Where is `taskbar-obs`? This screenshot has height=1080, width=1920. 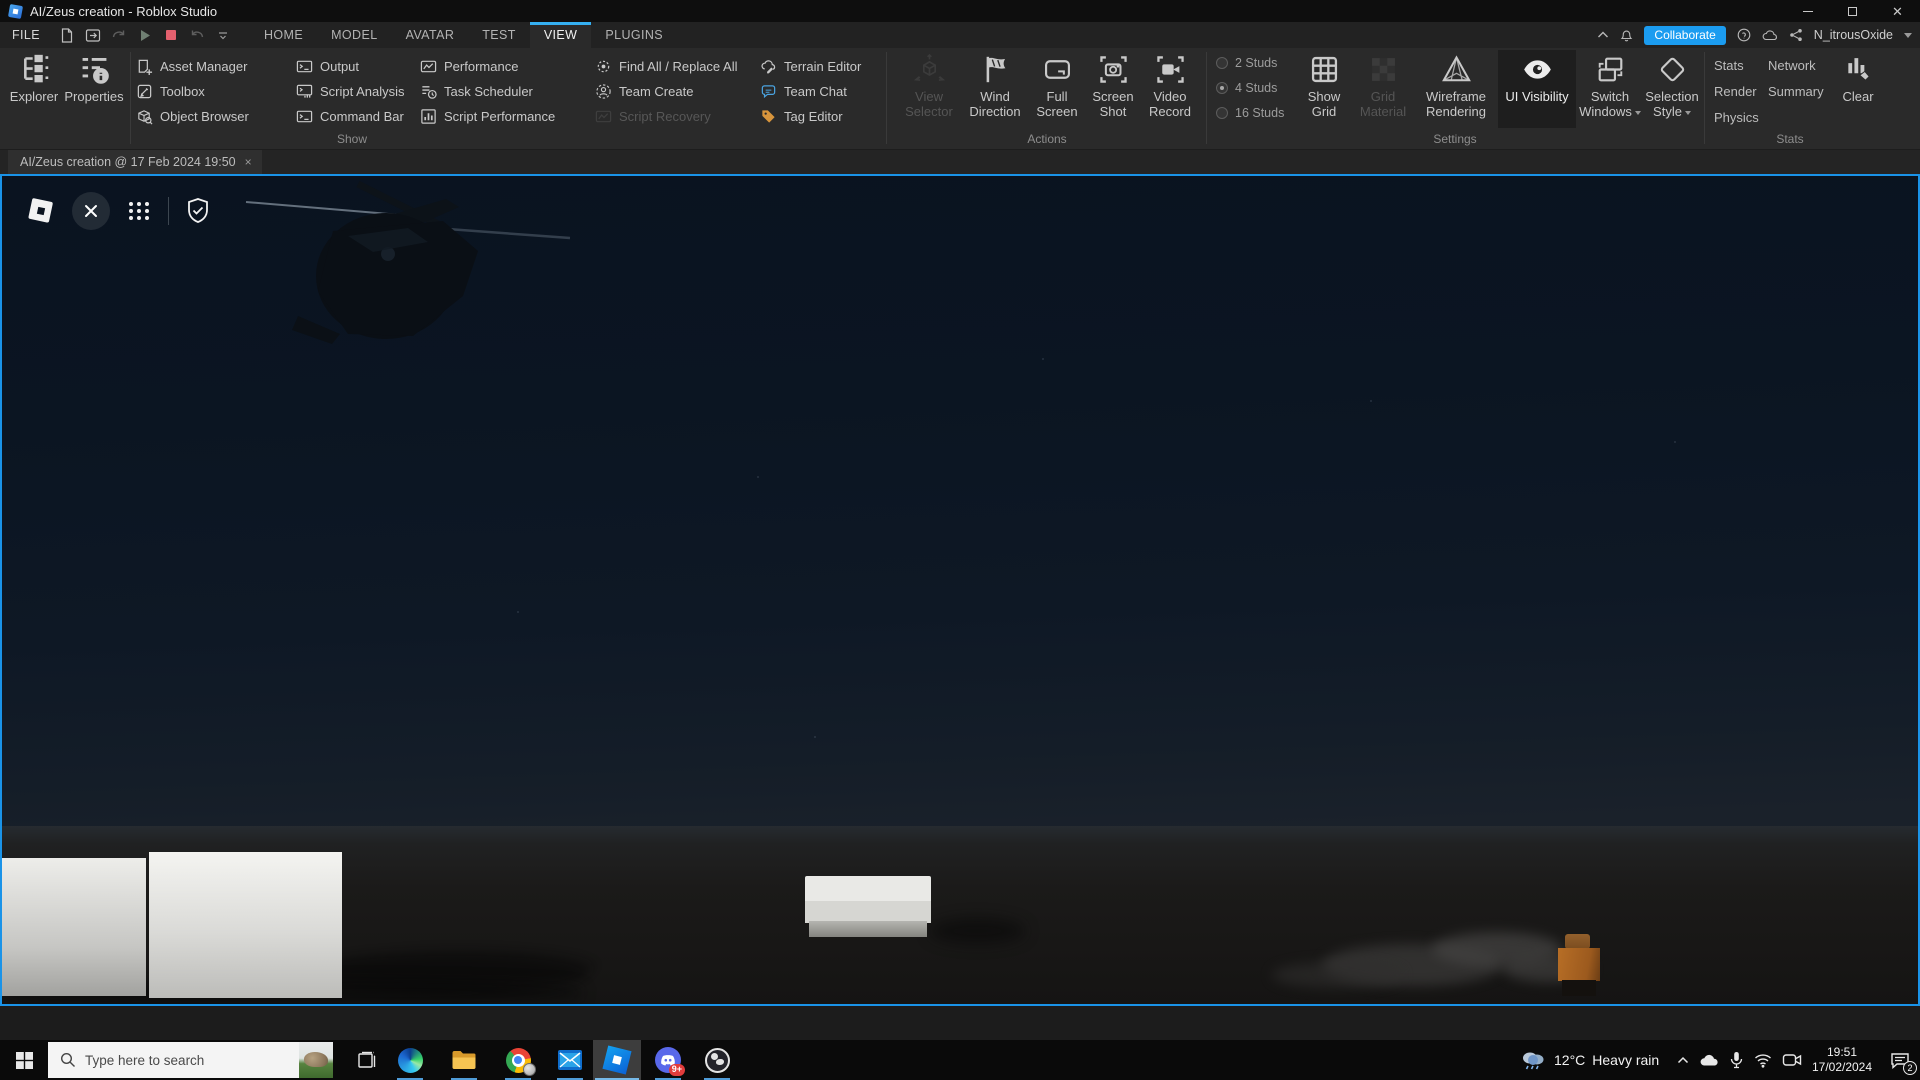
taskbar-obs is located at coordinates (717, 1060).